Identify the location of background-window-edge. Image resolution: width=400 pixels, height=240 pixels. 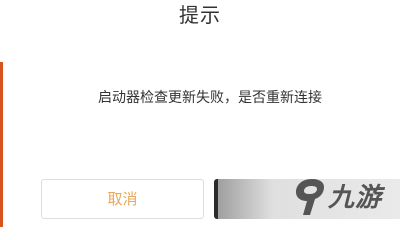
(1, 144).